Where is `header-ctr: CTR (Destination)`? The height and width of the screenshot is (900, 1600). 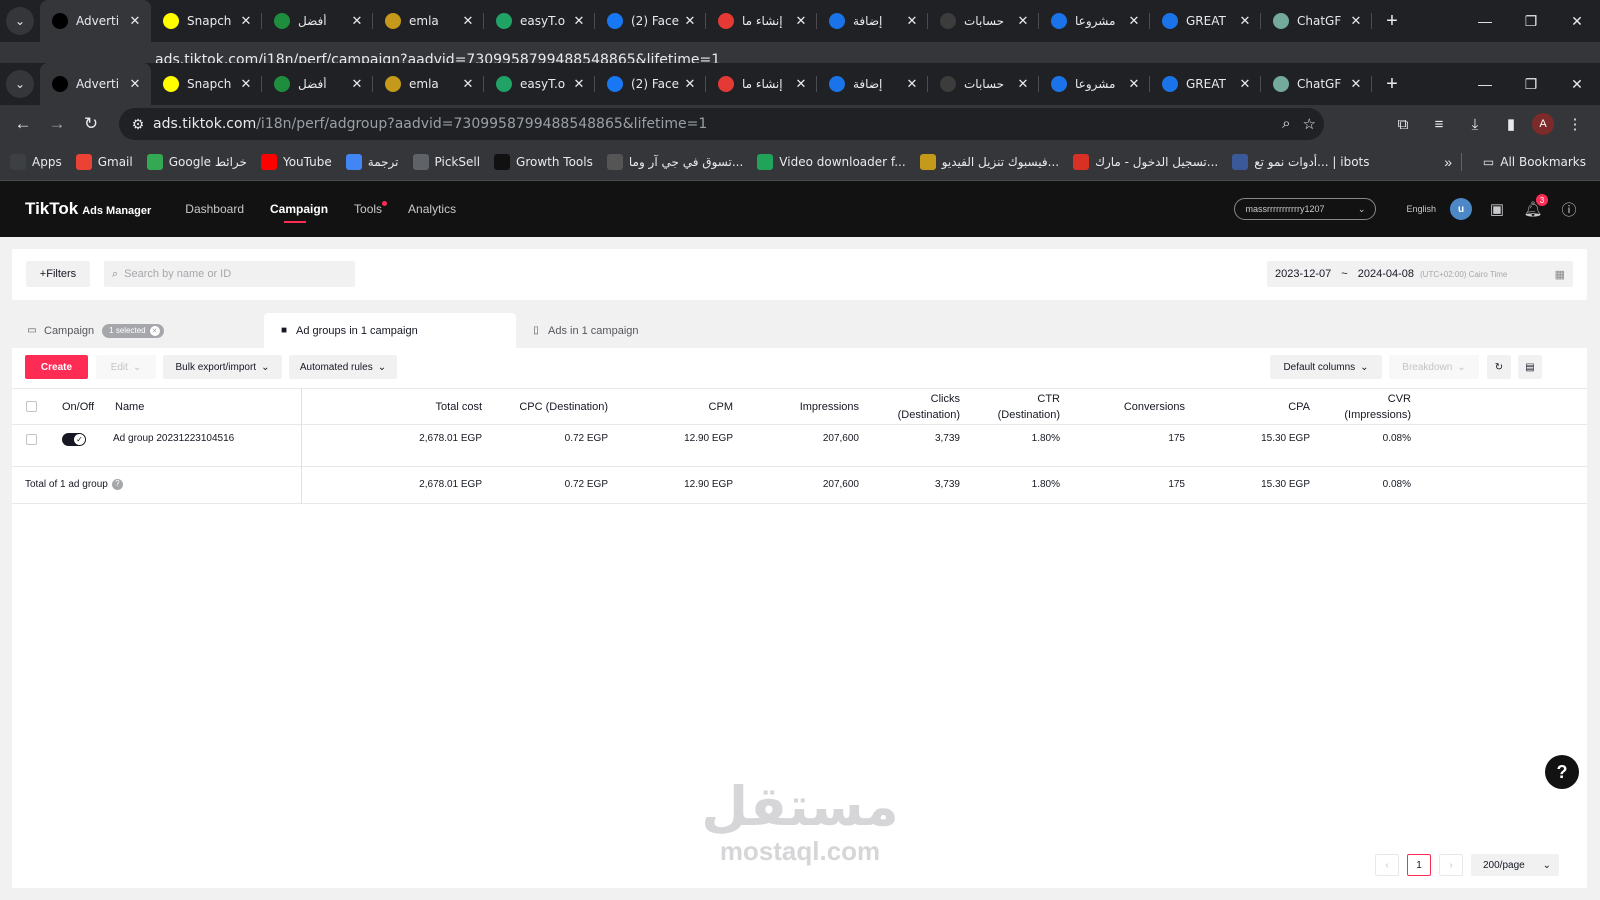
header-ctr: CTR (Destination) is located at coordinates (1020, 407).